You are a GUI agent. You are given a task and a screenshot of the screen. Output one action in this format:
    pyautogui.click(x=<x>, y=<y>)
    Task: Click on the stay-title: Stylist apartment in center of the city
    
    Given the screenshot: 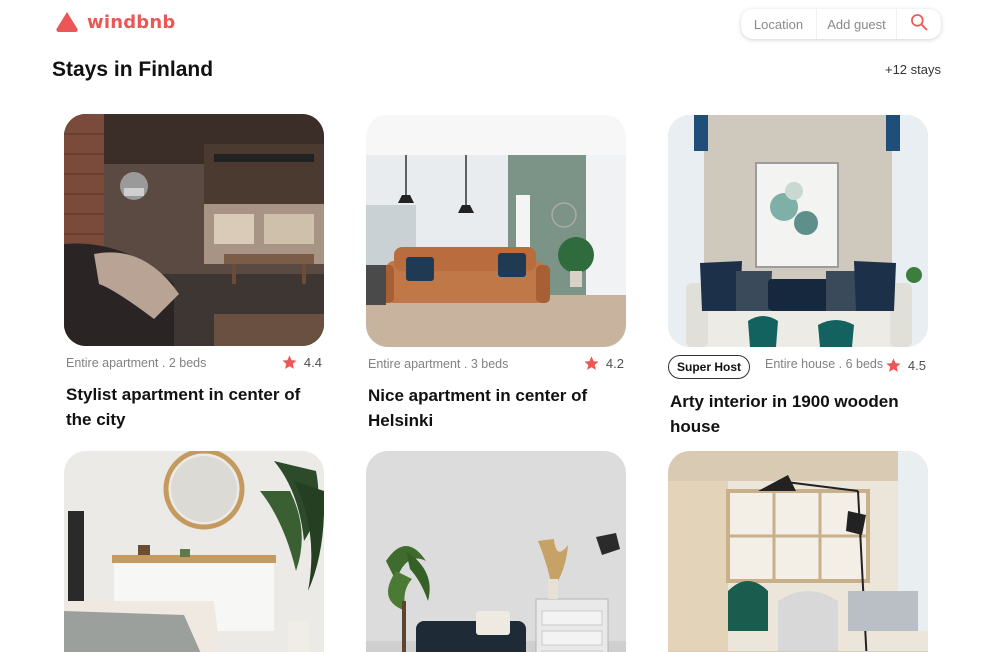 What is the action you would take?
    pyautogui.click(x=194, y=407)
    